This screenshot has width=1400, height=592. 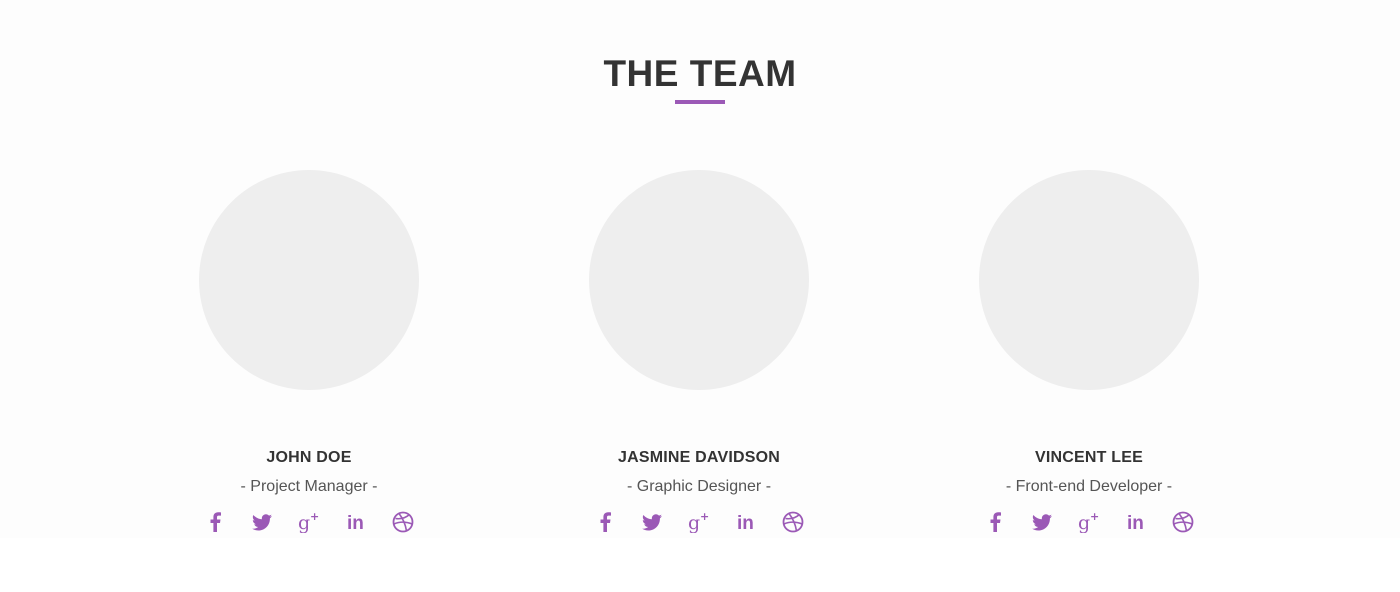 I want to click on section-title: THE TEAM, so click(x=700, y=73).